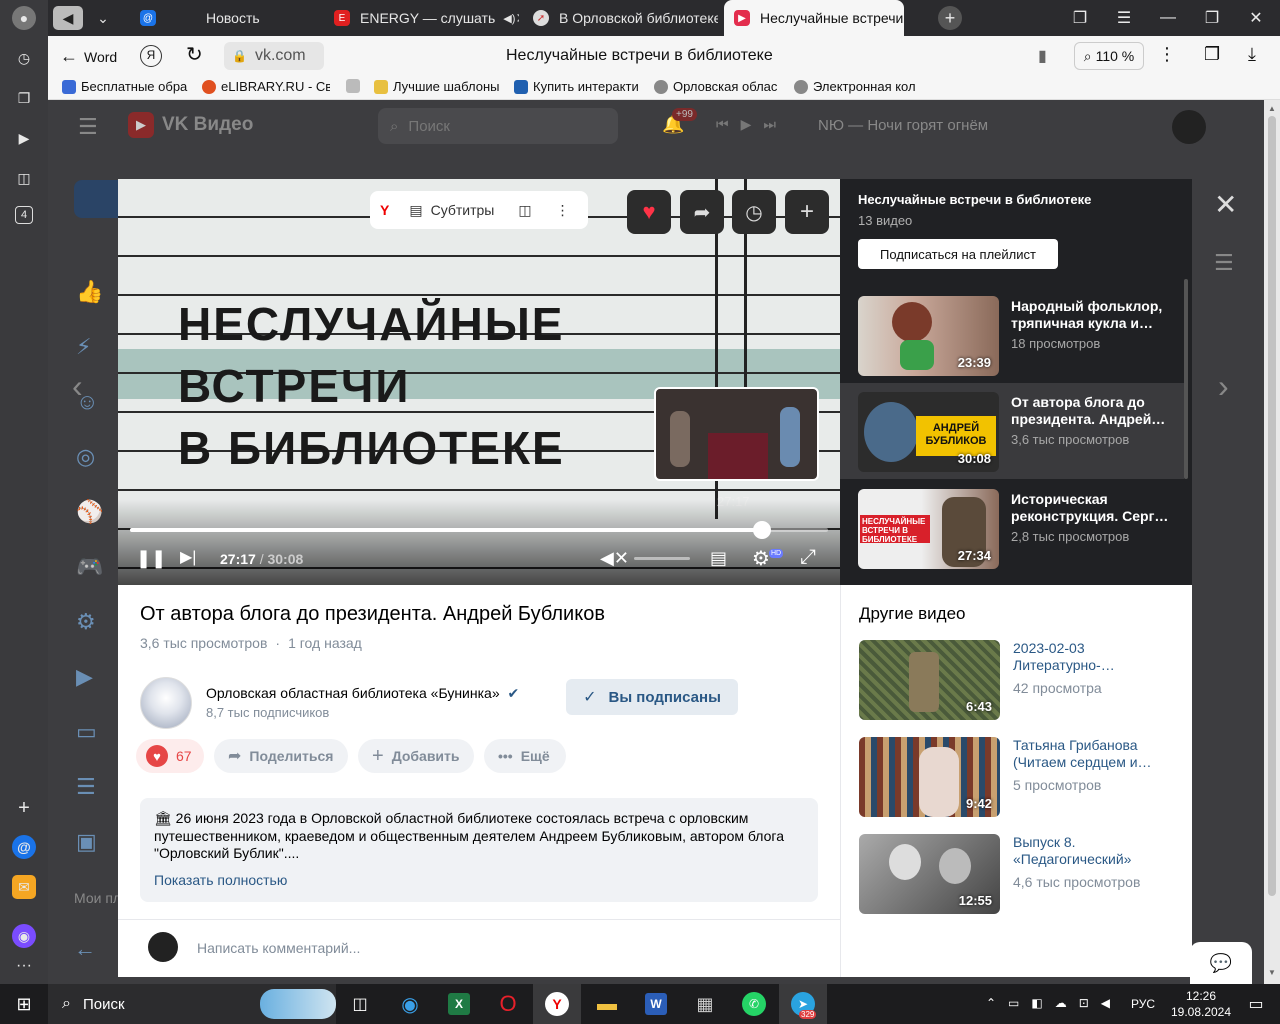 The image size is (1280, 1024). What do you see at coordinates (1224, 263) in the screenshot?
I see `list-icon: ☰` at bounding box center [1224, 263].